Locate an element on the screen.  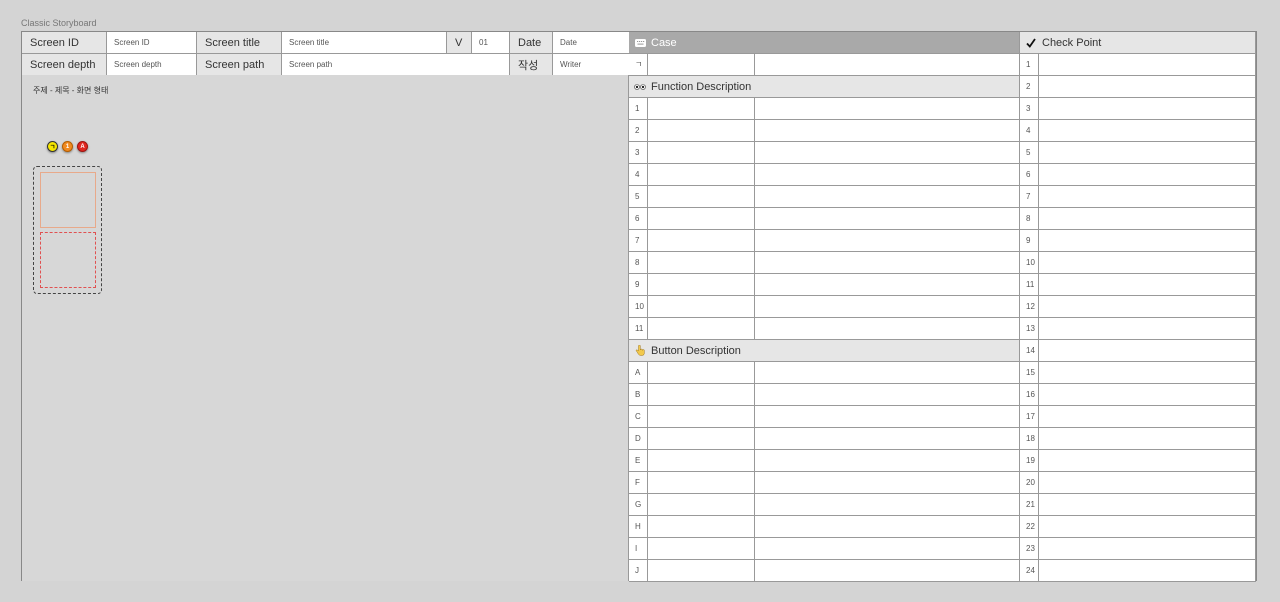
checkpoint-header: Check Point is located at coordinates (1138, 43).